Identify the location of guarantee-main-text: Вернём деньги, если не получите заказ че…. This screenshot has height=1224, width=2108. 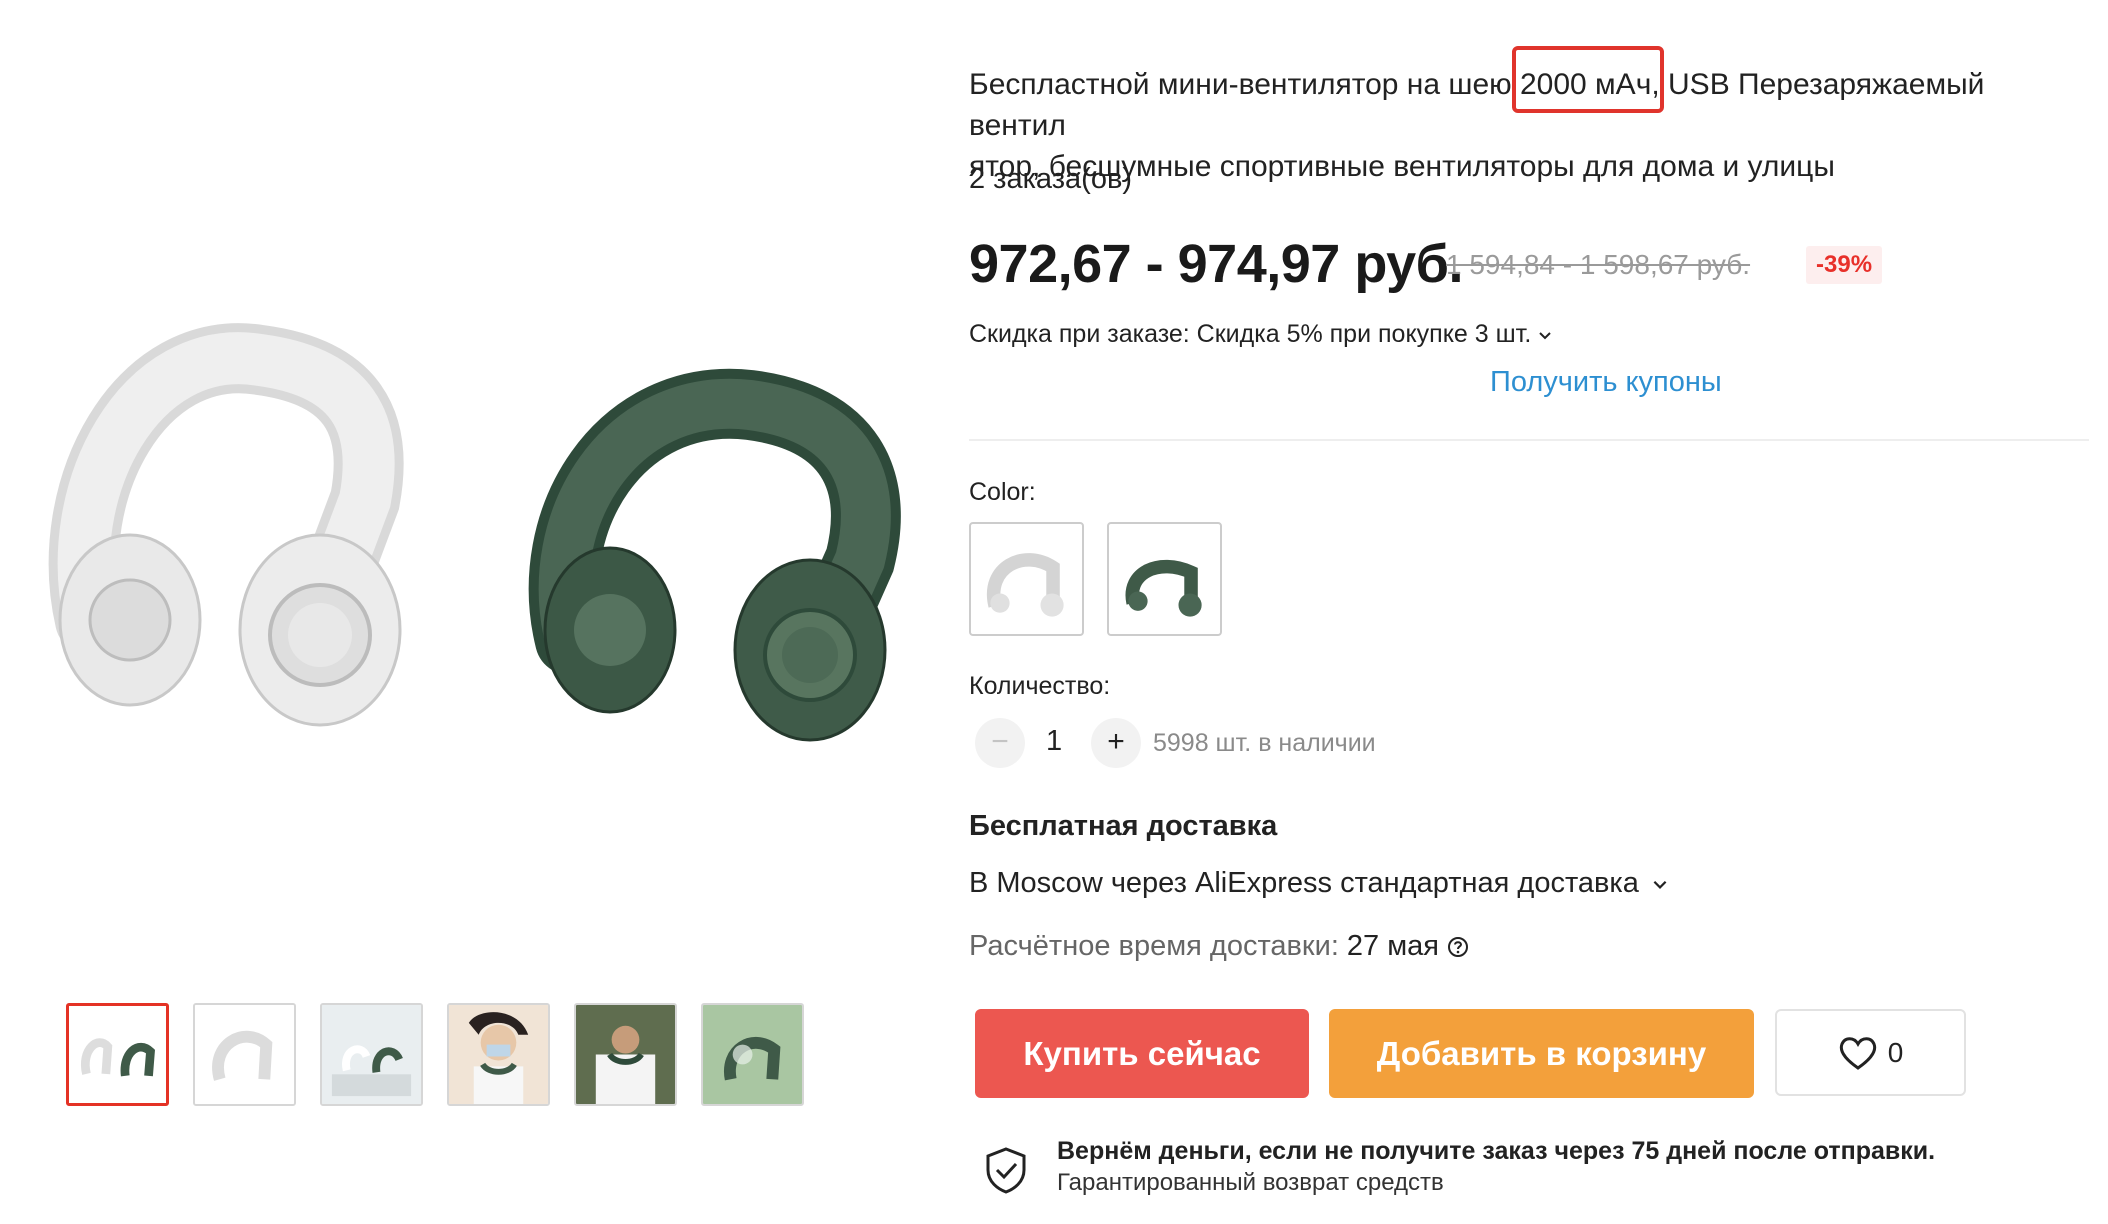
(1496, 1151).